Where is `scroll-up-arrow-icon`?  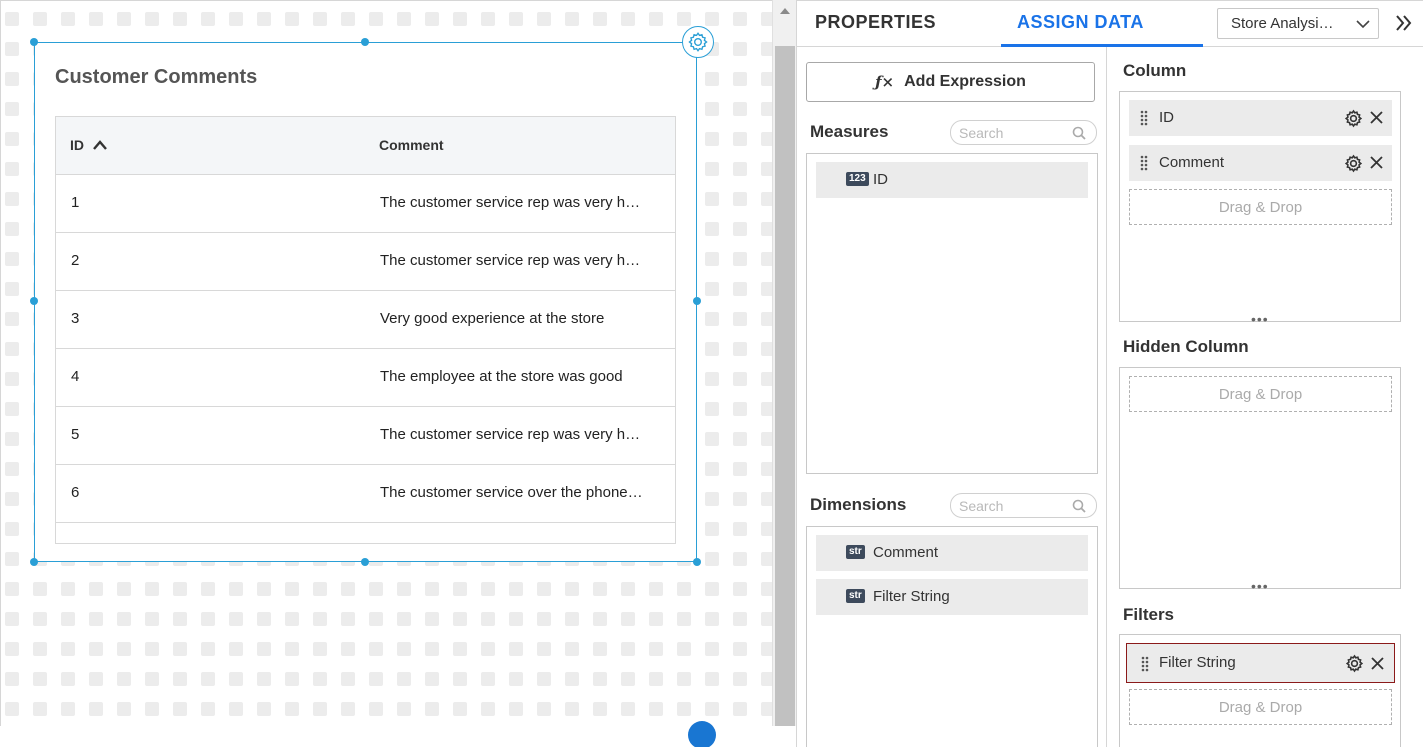 scroll-up-arrow-icon is located at coordinates (785, 11).